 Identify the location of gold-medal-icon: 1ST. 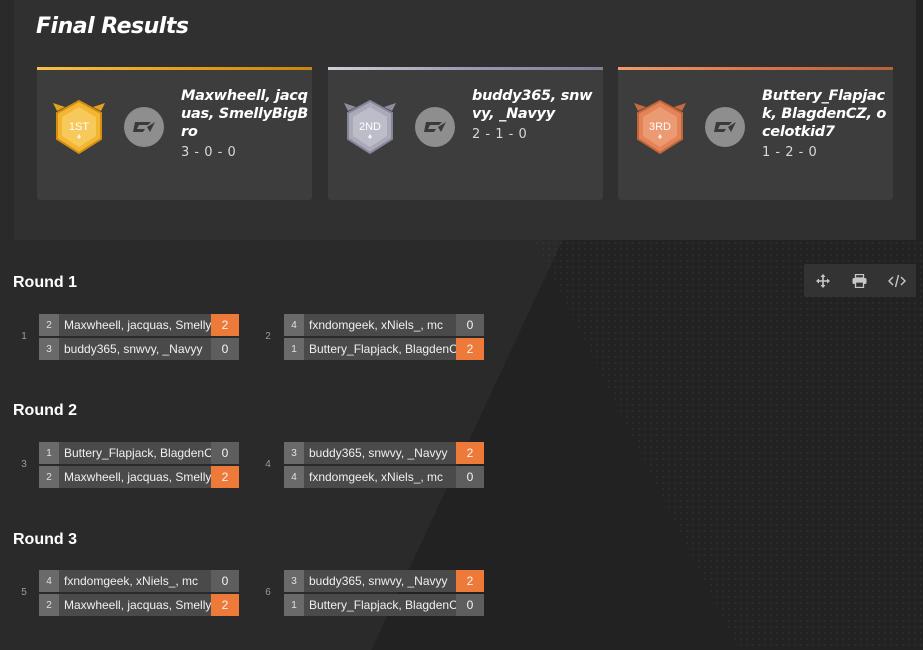
(79, 127).